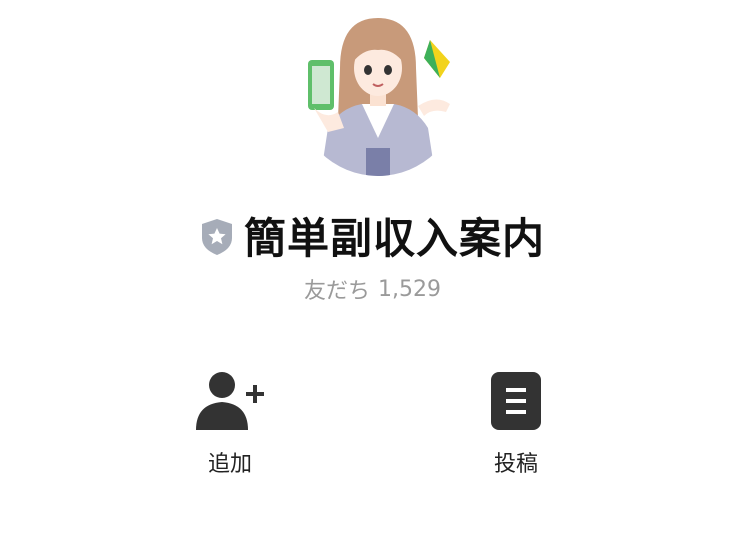 Image resolution: width=745 pixels, height=550 pixels. Describe the element at coordinates (337, 291) in the screenshot. I see `friends-label: 友だち` at that location.